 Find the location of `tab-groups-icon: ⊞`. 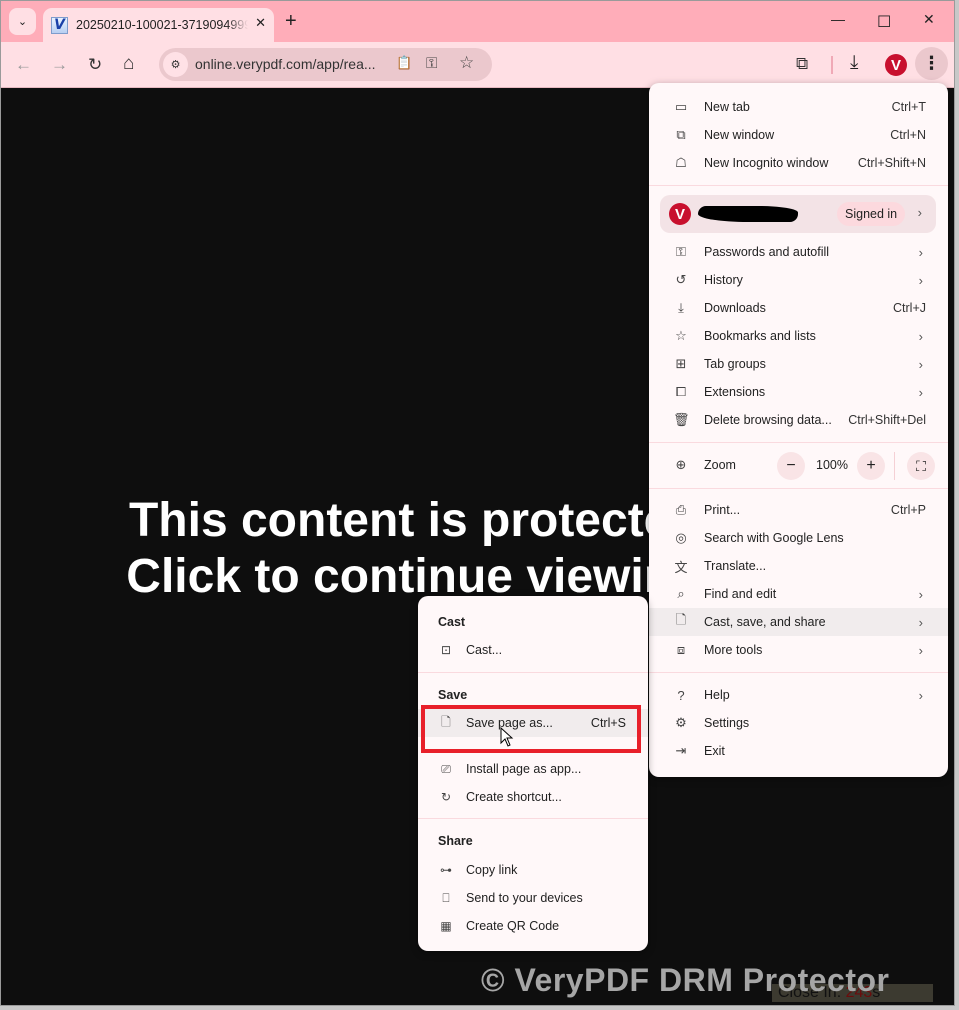

tab-groups-icon: ⊞ is located at coordinates (681, 363).